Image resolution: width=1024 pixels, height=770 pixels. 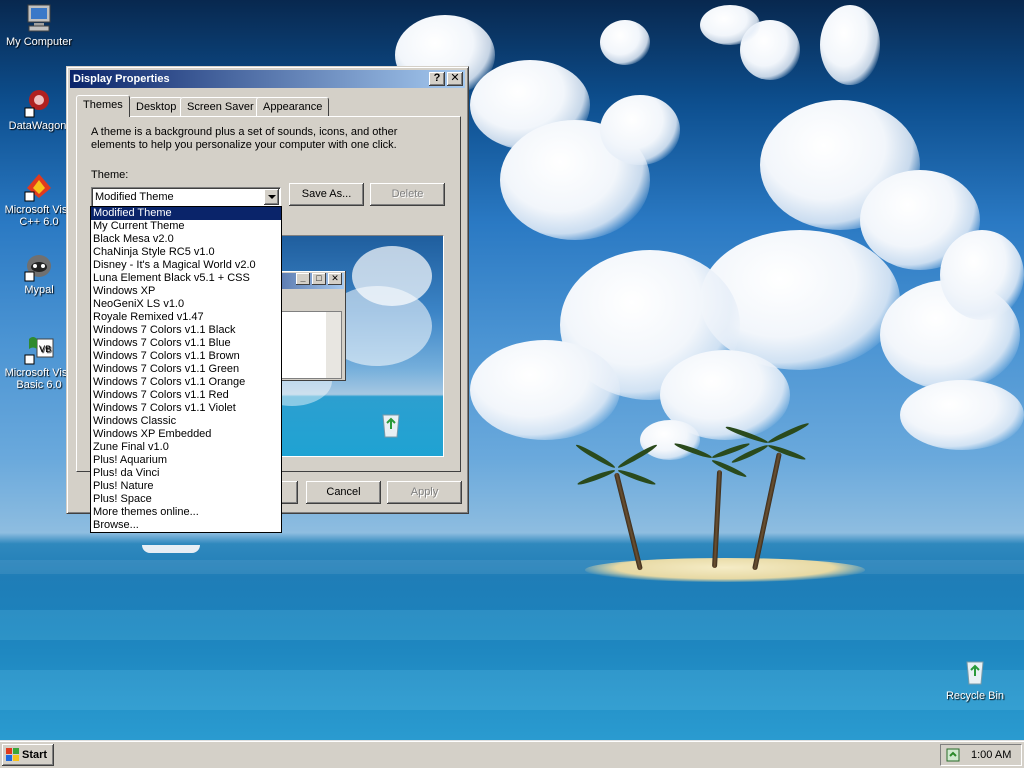 I want to click on dropdown-item: Royale Remixed v1.47, so click(x=186, y=317).